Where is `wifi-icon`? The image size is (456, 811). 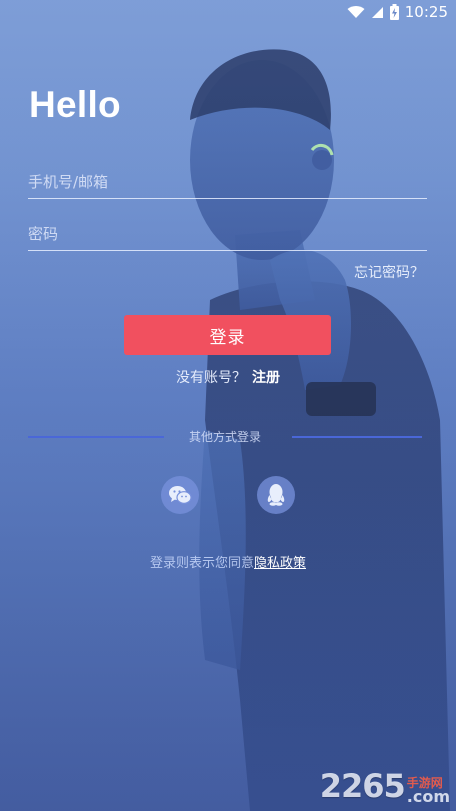 wifi-icon is located at coordinates (356, 12).